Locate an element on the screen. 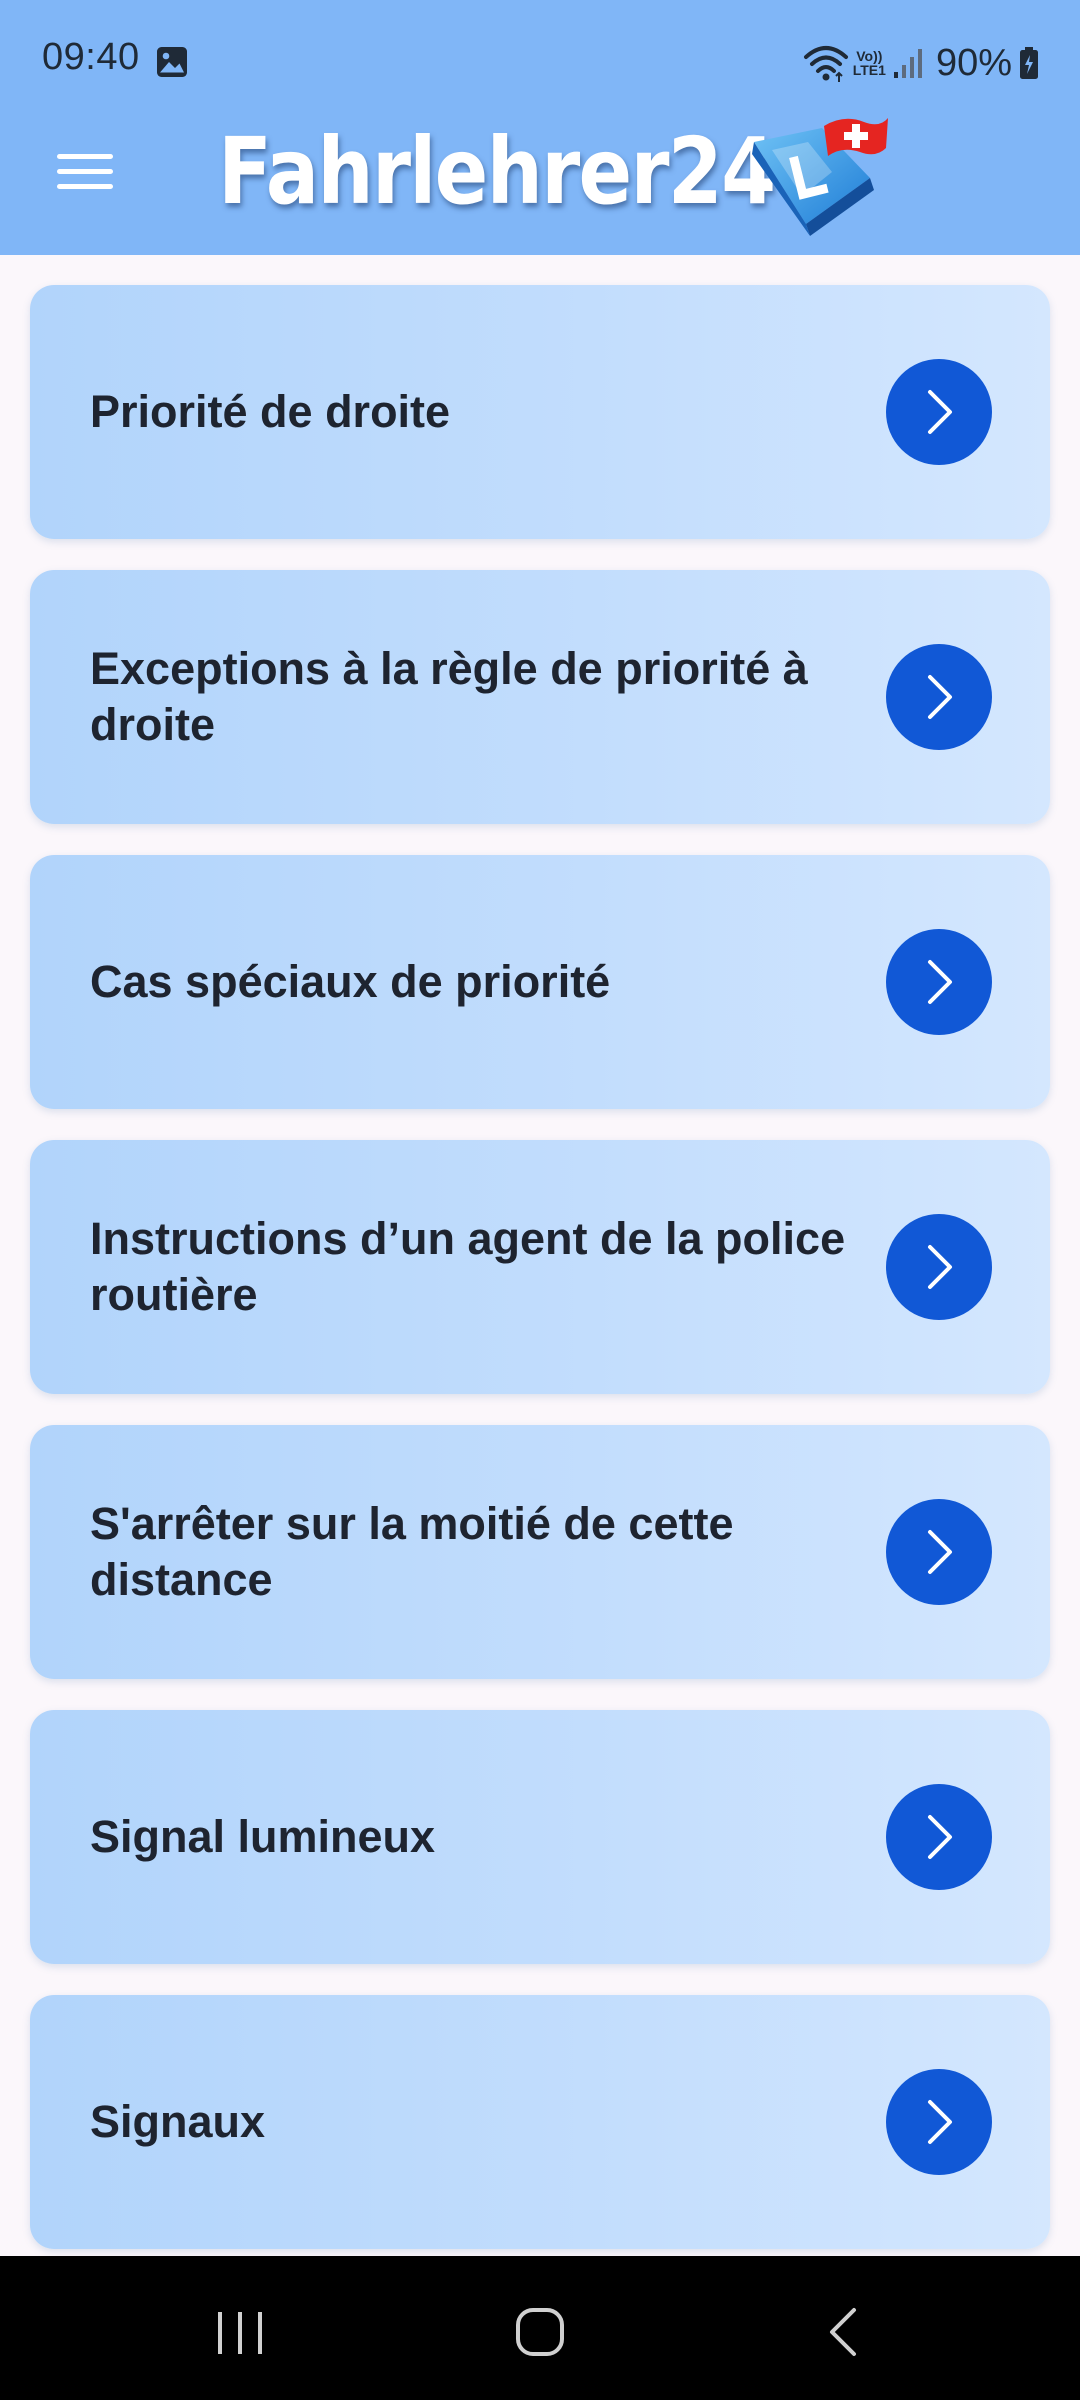  topic-card: Signal lumineux is located at coordinates (540, 1837).